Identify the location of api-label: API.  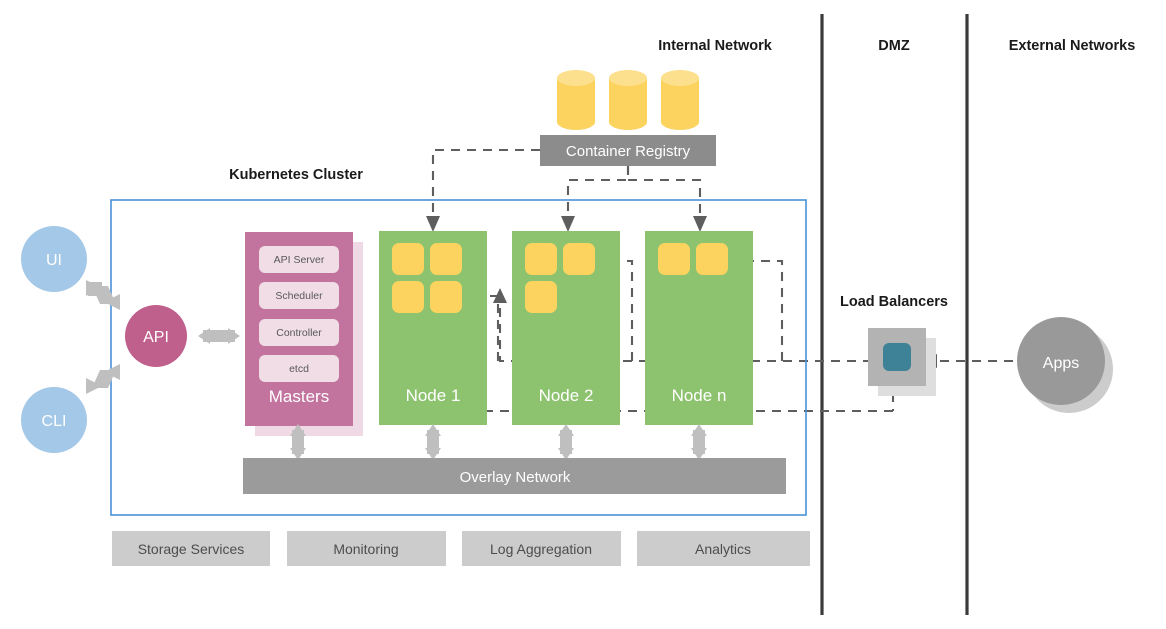
(156, 337).